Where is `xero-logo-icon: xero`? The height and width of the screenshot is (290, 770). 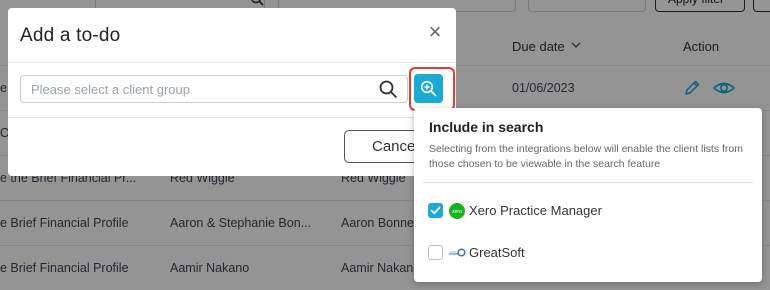 xero-logo-icon: xero is located at coordinates (457, 211).